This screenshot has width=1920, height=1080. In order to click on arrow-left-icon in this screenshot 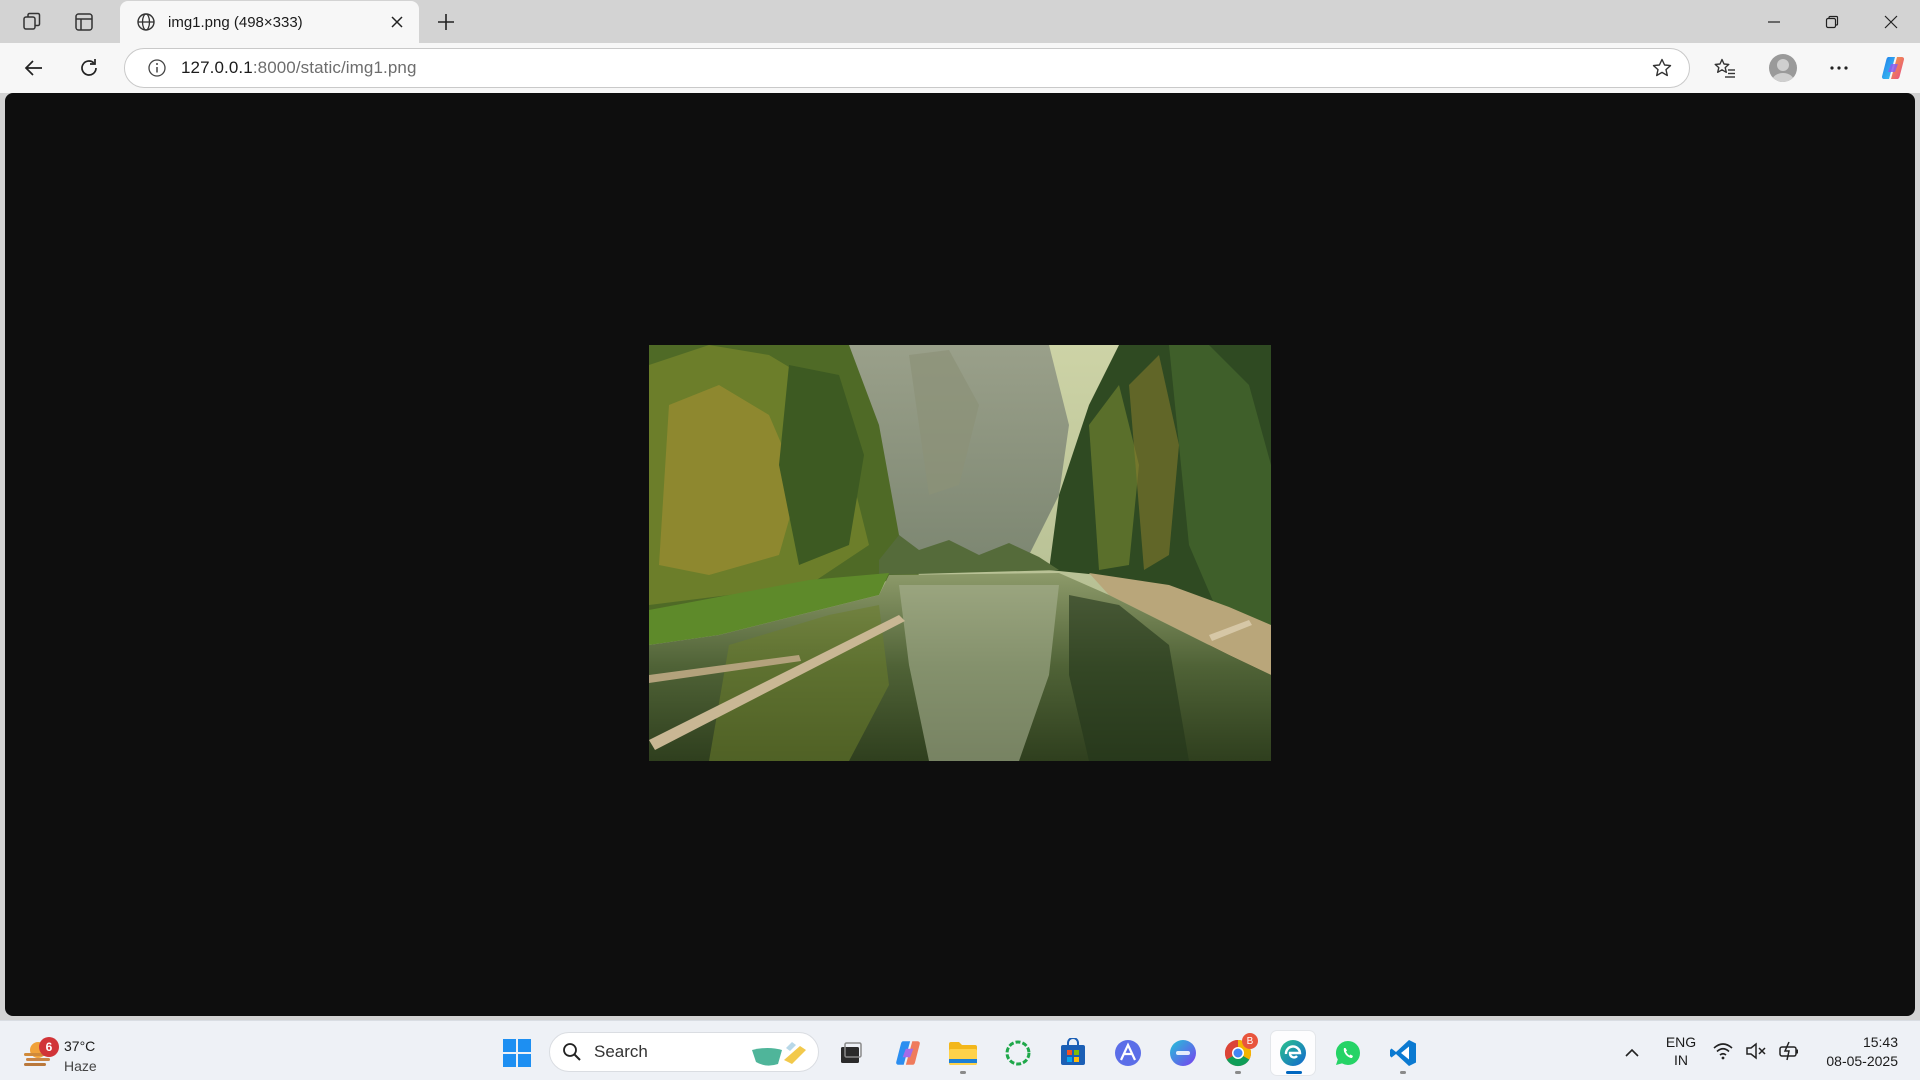, I will do `click(33, 68)`.